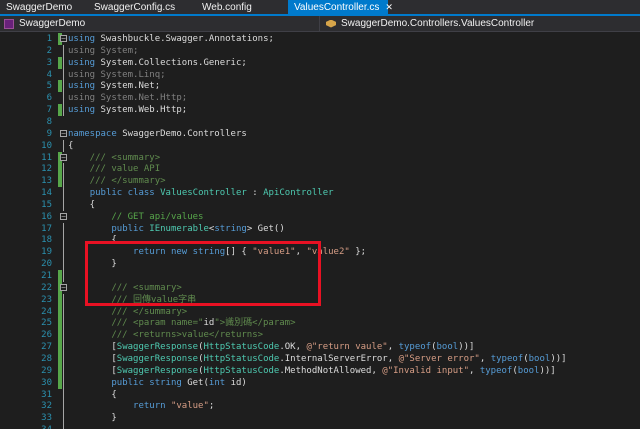 Image resolution: width=640 pixels, height=429 pixels. Describe the element at coordinates (227, 7) in the screenshot. I see `tab-label: Web.config` at that location.